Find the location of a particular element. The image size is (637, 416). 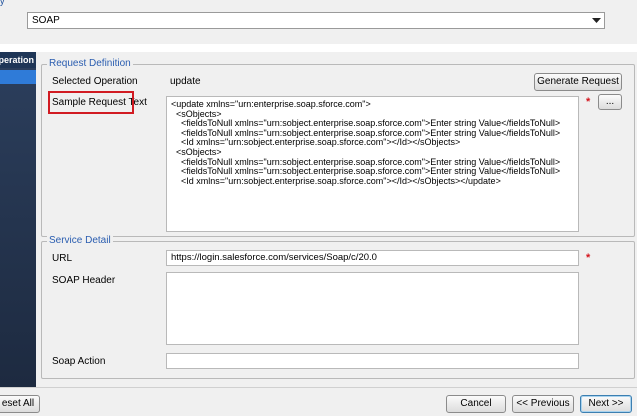

generate-request-button: Generate Request is located at coordinates (578, 82).